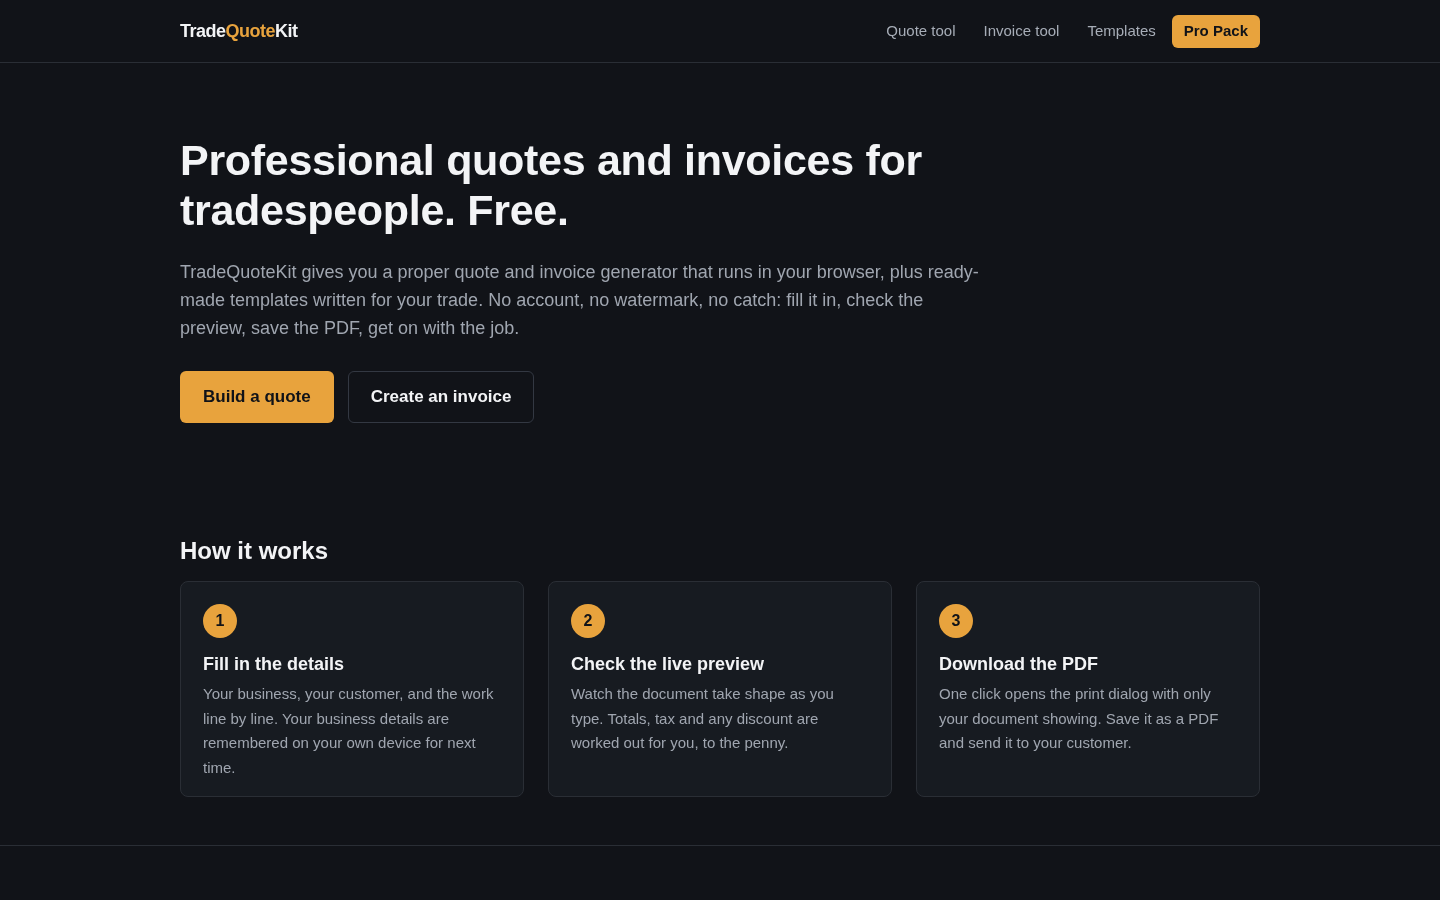 The image size is (1440, 900). I want to click on create-invoice-button: Create an invoice, so click(441, 397).